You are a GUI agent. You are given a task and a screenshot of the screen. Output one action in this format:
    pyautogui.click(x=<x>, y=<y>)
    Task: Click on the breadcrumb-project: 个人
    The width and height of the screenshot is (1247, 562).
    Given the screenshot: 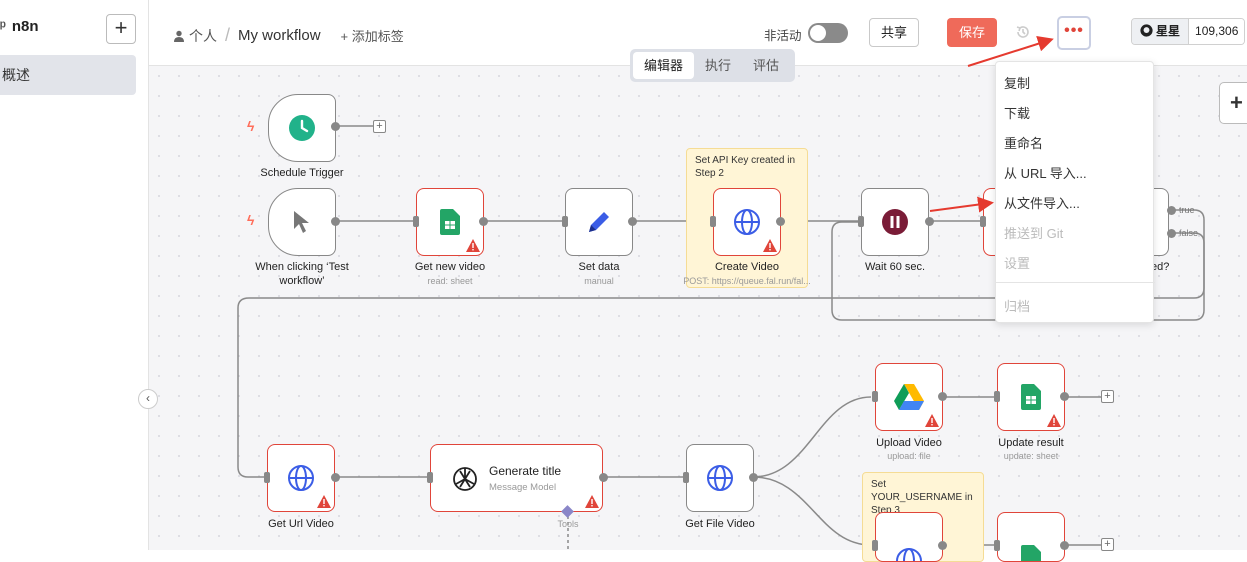 What is the action you would take?
    pyautogui.click(x=203, y=36)
    